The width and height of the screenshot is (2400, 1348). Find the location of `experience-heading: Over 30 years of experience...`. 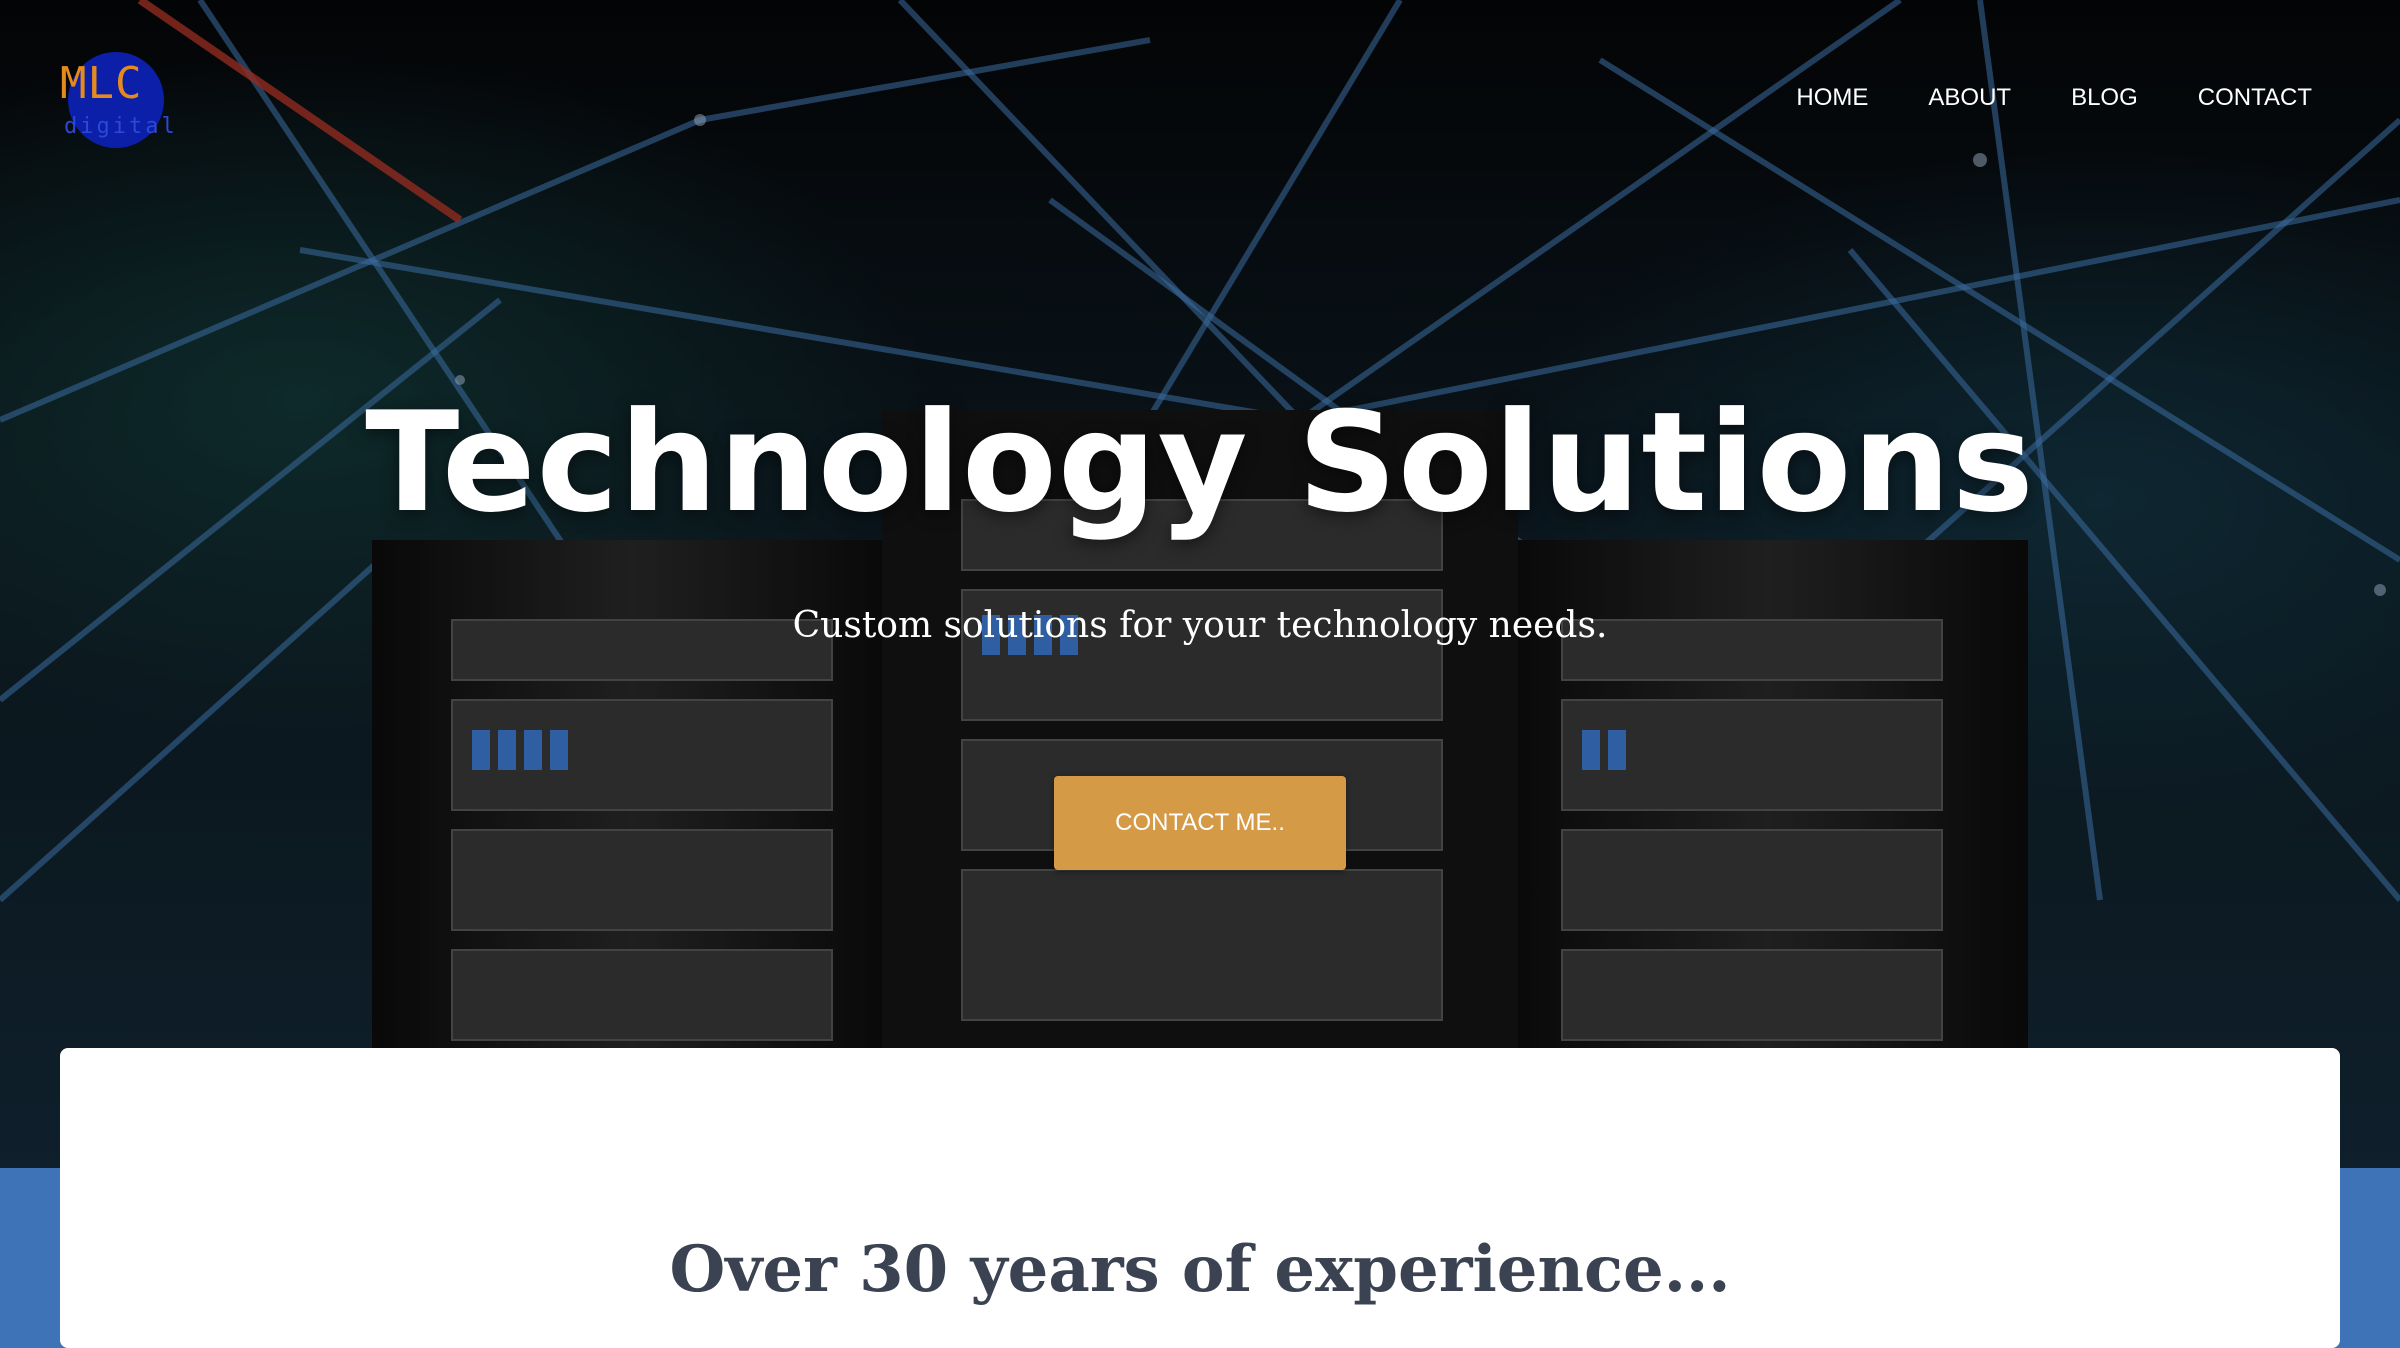

experience-heading: Over 30 years of experience... is located at coordinates (1200, 1269).